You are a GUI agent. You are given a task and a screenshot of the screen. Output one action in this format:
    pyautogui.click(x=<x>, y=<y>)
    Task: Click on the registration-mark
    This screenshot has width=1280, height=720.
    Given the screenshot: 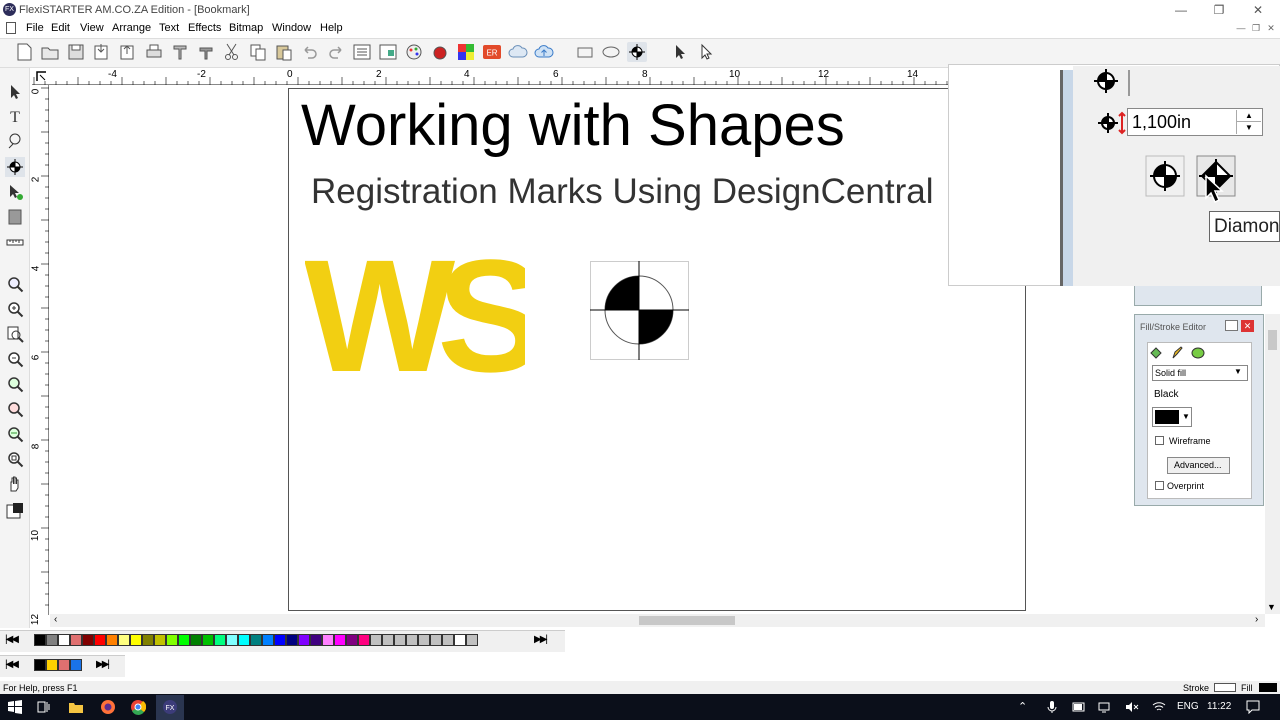 What is the action you would take?
    pyautogui.click(x=640, y=311)
    